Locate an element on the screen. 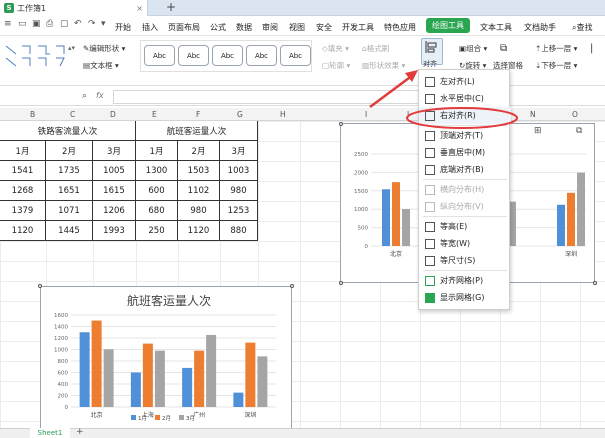  table-cell: 1503 is located at coordinates (199, 171).